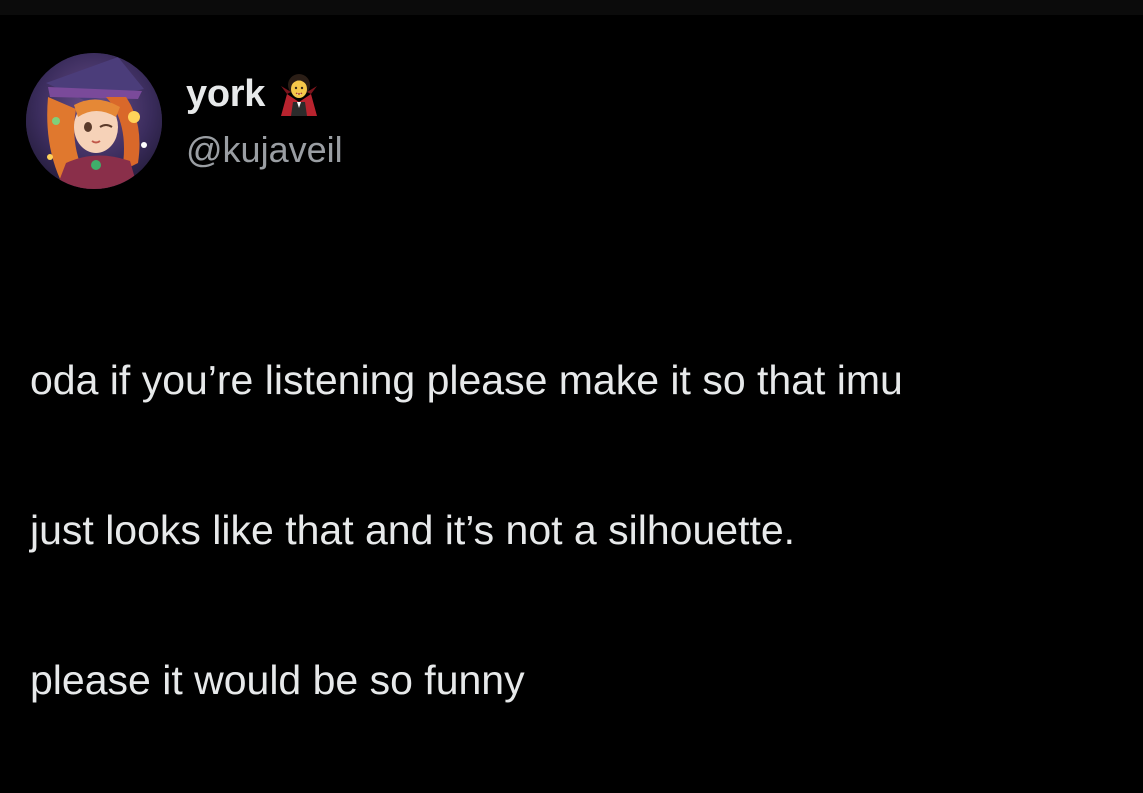  I want to click on avatar, so click(94, 121).